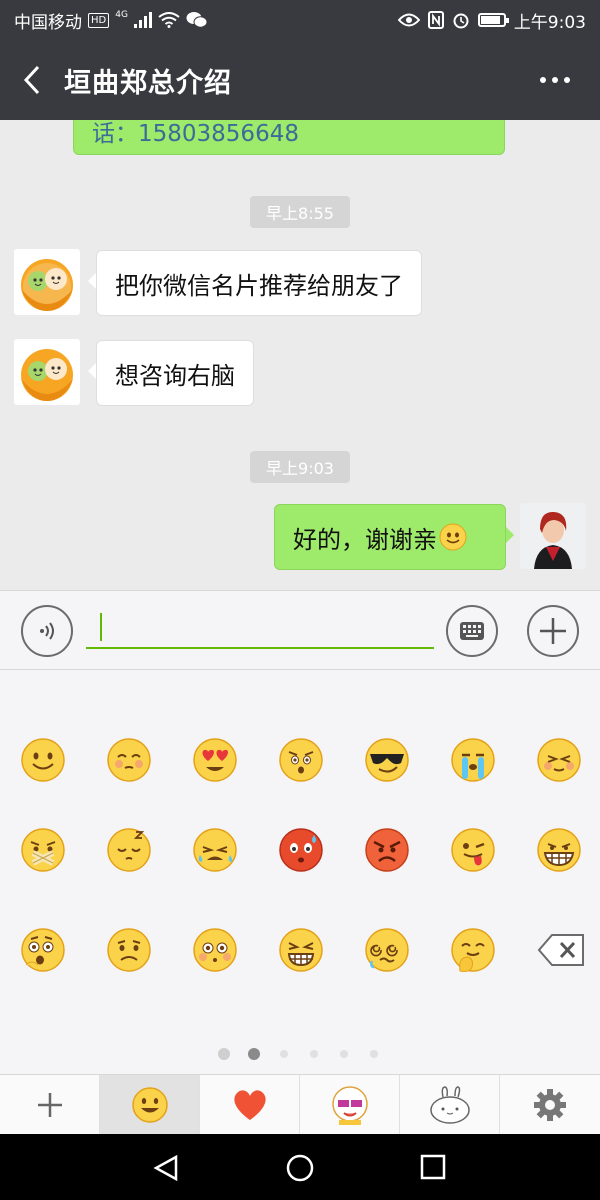 This screenshot has width=600, height=1200. I want to click on emoji-love-icon, so click(215, 760).